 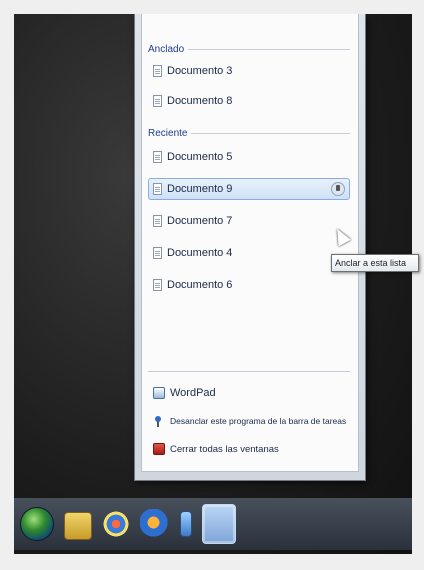 I want to click on recent-section-header: Reciente, so click(x=249, y=133).